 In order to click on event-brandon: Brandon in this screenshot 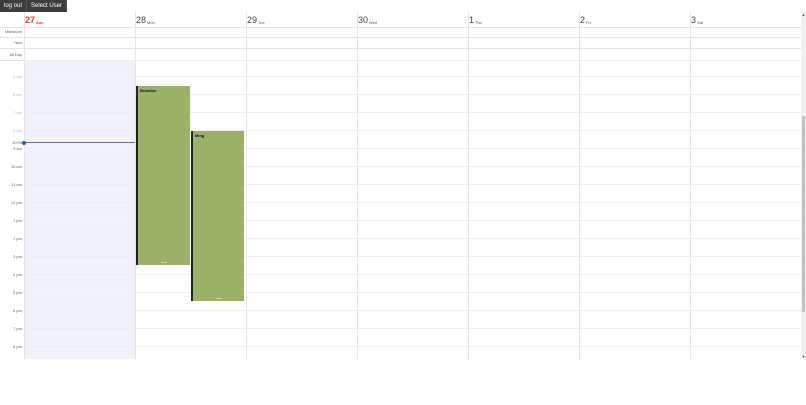, I will do `click(163, 175)`.